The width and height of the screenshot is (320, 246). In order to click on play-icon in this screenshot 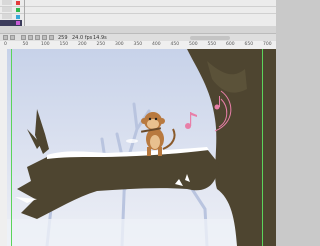, I will do `click(23, 37)`.